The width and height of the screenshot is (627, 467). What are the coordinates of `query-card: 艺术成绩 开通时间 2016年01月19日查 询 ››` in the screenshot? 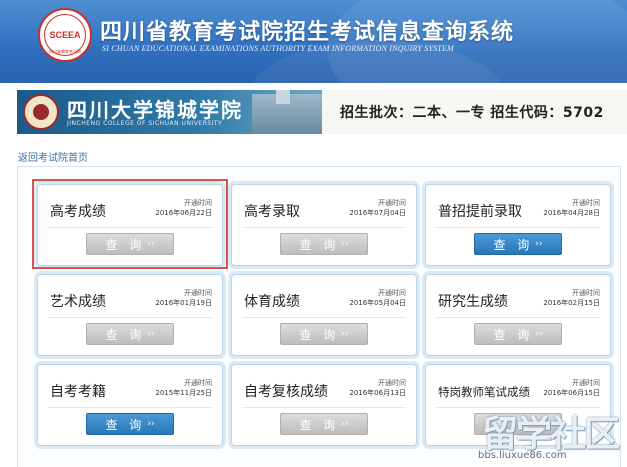 It's located at (130, 315).